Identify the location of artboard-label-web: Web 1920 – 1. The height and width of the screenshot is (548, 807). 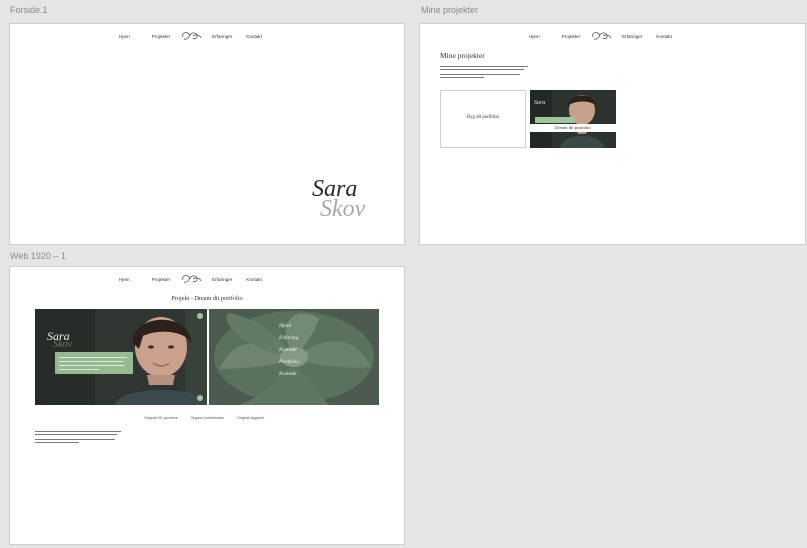
(38, 256).